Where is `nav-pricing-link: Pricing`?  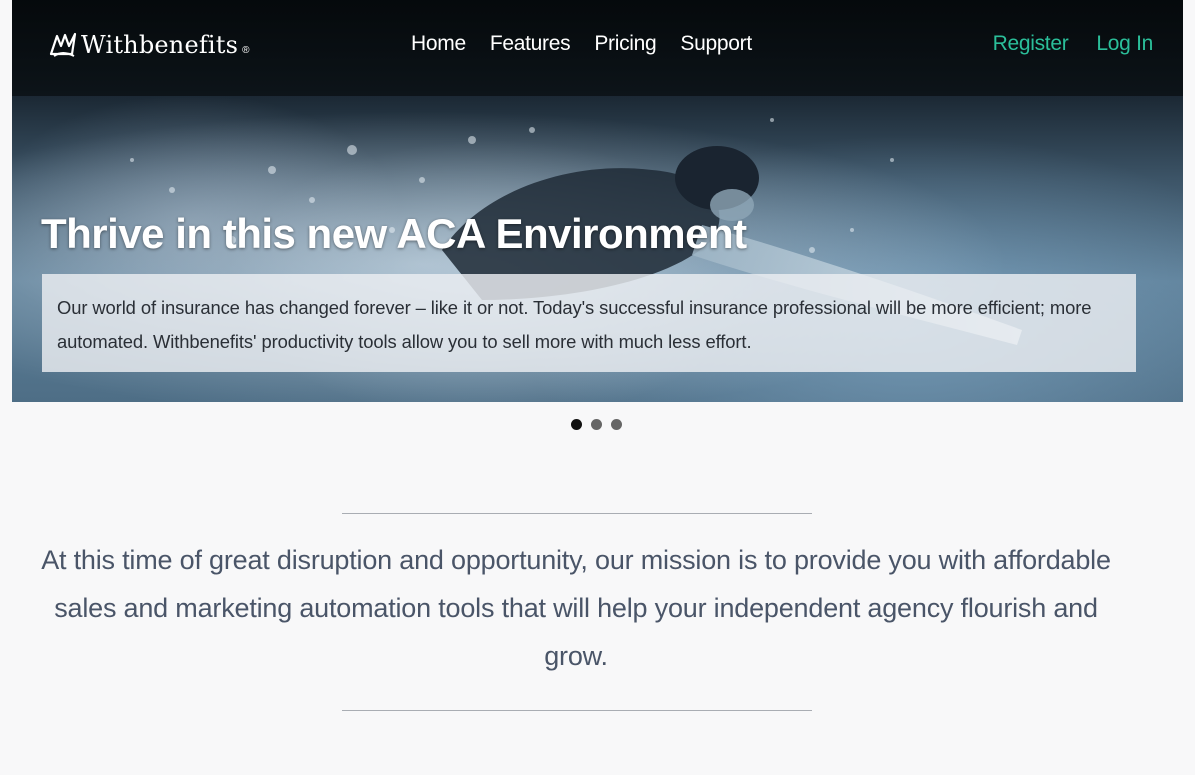 nav-pricing-link: Pricing is located at coordinates (625, 44).